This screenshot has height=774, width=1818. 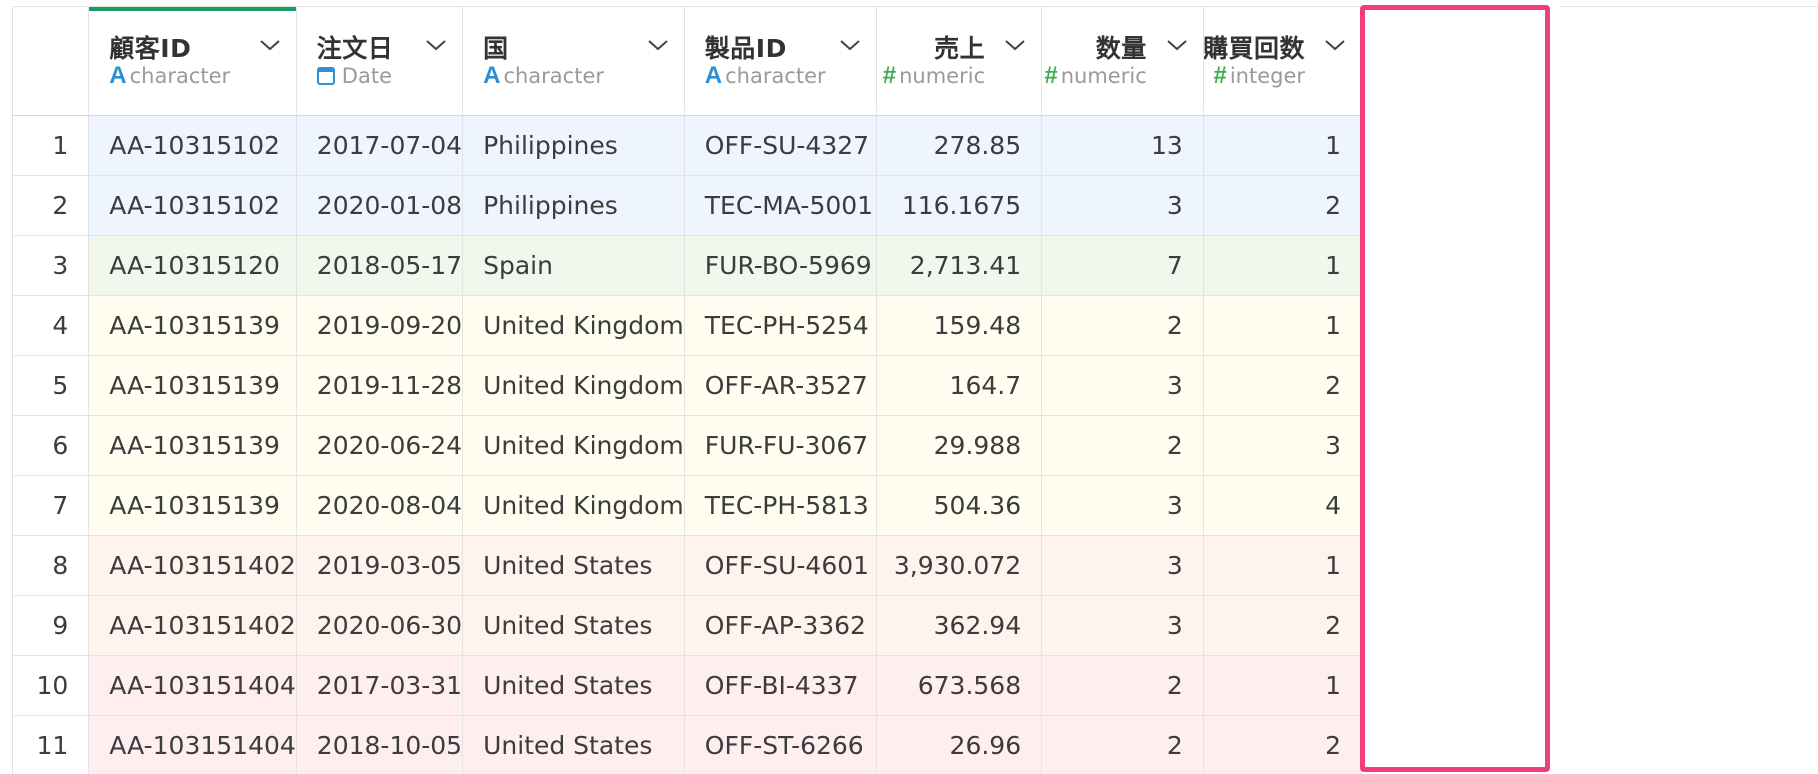 I want to click on table-cell: 278.85, so click(x=959, y=145).